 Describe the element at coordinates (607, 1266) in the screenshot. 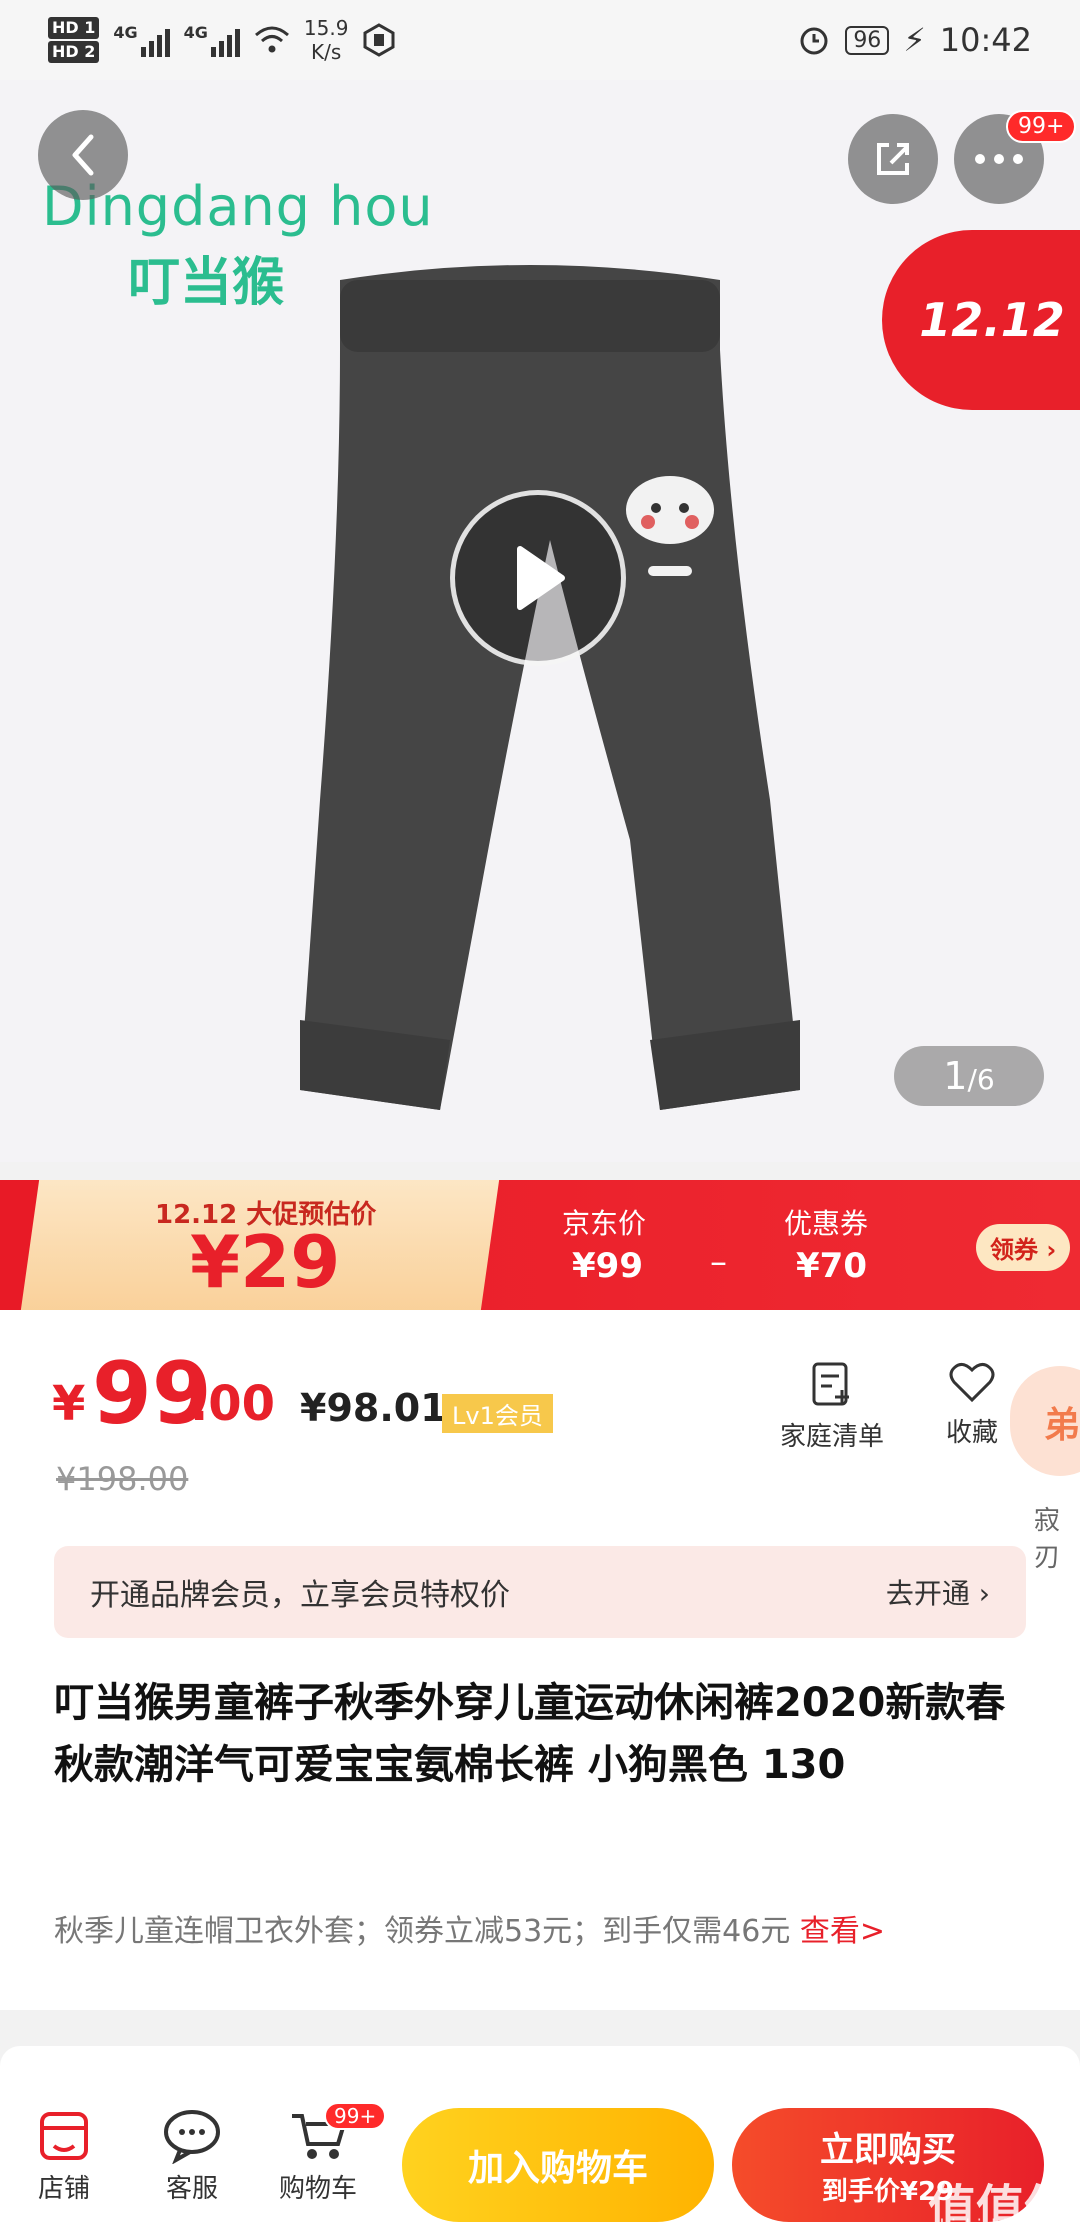

I see `jd-price-value: ¥99` at that location.